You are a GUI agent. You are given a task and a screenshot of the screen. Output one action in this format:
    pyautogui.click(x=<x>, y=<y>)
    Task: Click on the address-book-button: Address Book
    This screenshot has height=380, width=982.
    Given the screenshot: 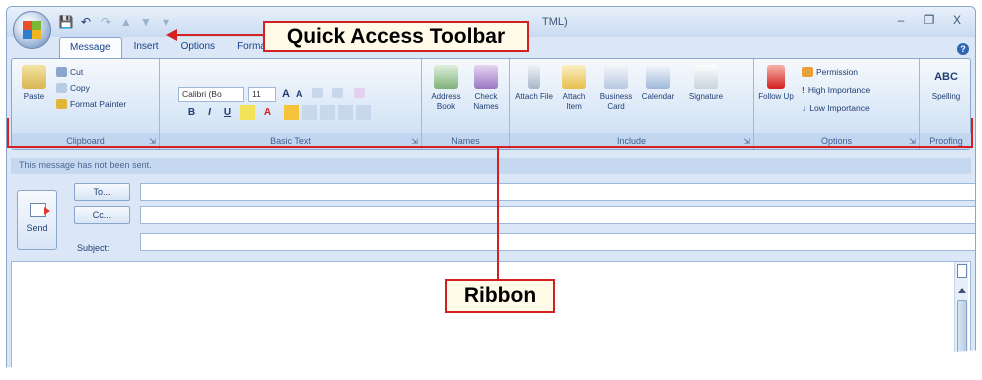 What is the action you would take?
    pyautogui.click(x=446, y=88)
    